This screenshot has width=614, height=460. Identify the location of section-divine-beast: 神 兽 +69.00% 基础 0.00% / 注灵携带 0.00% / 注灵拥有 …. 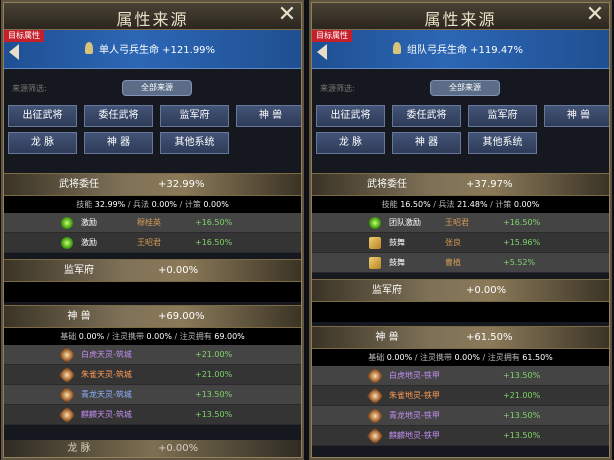
(152, 365).